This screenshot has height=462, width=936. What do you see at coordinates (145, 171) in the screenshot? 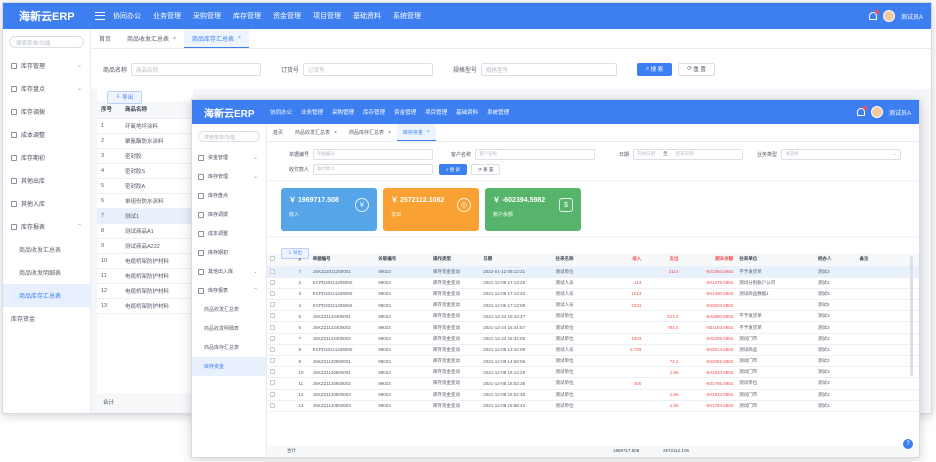
I see `table-row: 4 密封胶S` at bounding box center [145, 171].